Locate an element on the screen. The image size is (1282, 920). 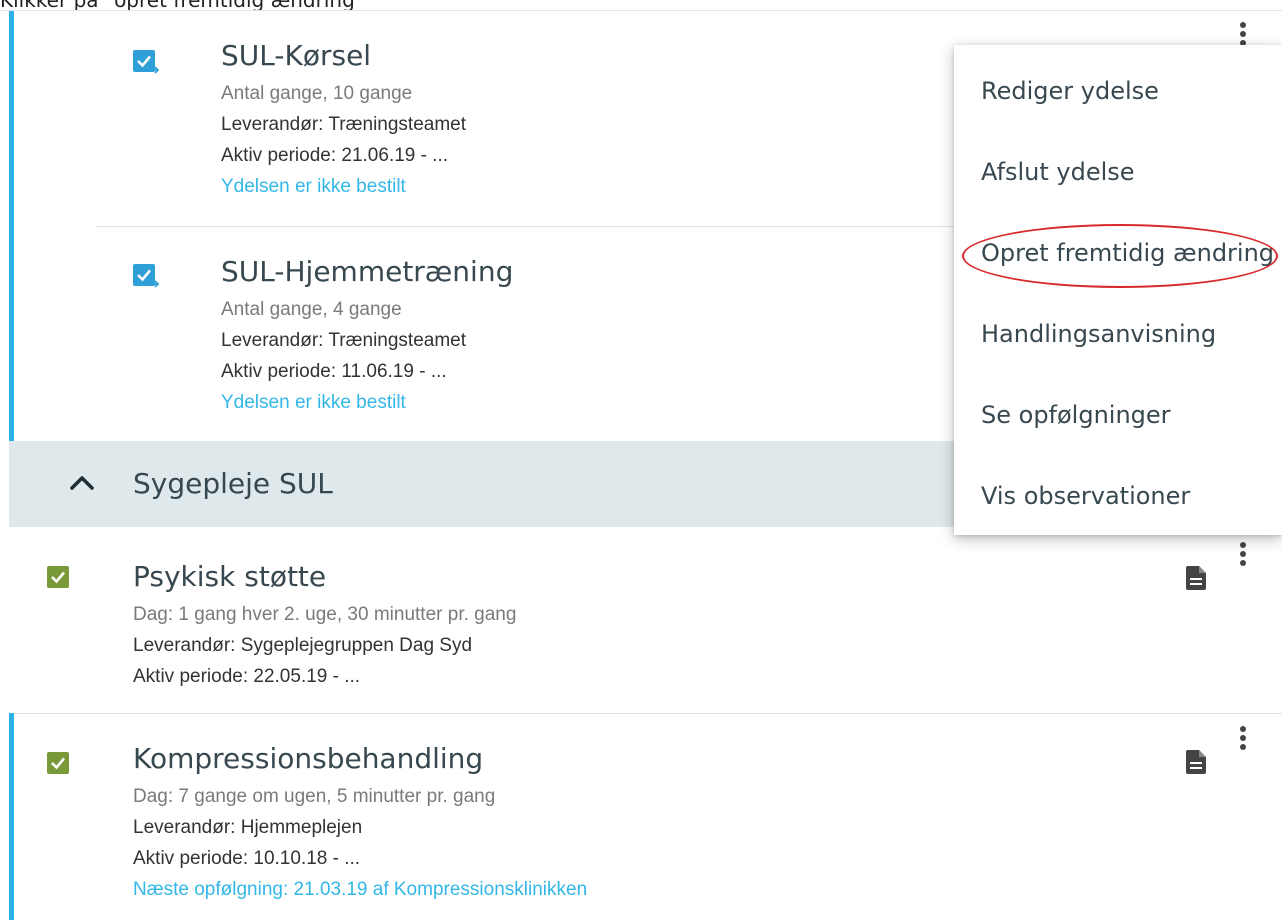
section-title: Sygepleje SUL is located at coordinates (233, 483).